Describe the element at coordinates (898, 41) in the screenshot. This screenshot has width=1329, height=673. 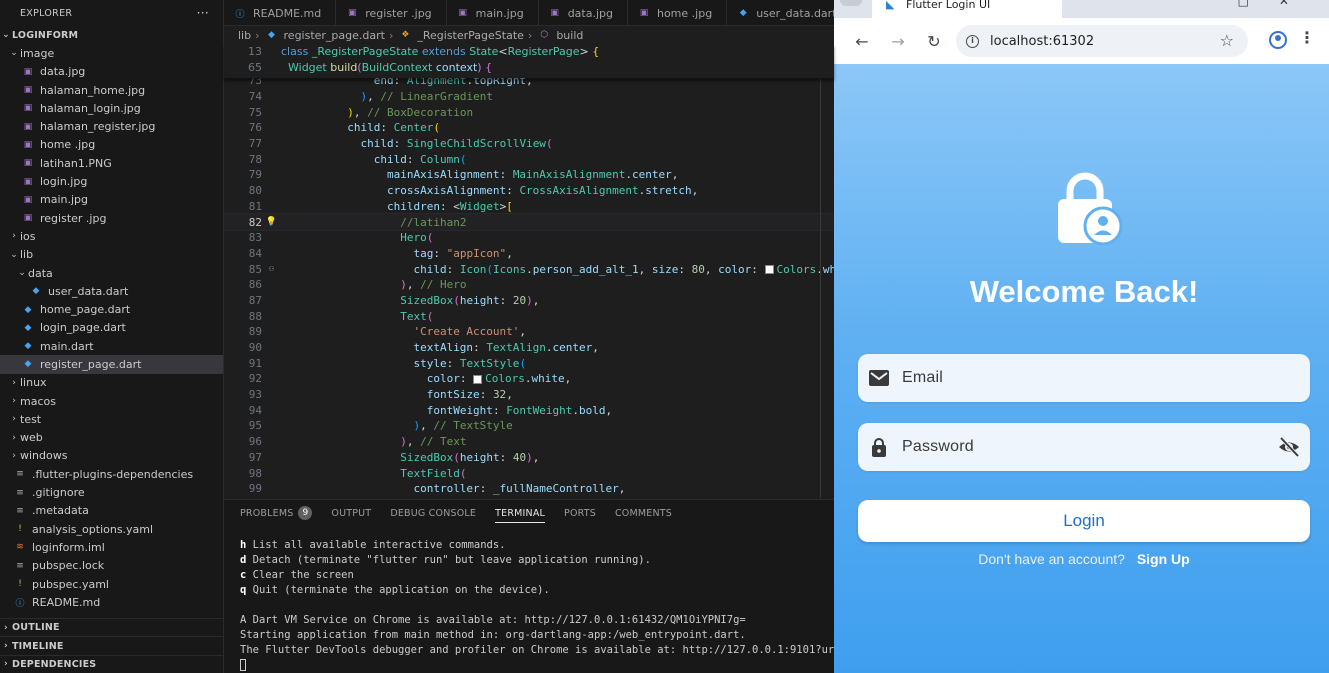
I see `forward-icon: →` at that location.